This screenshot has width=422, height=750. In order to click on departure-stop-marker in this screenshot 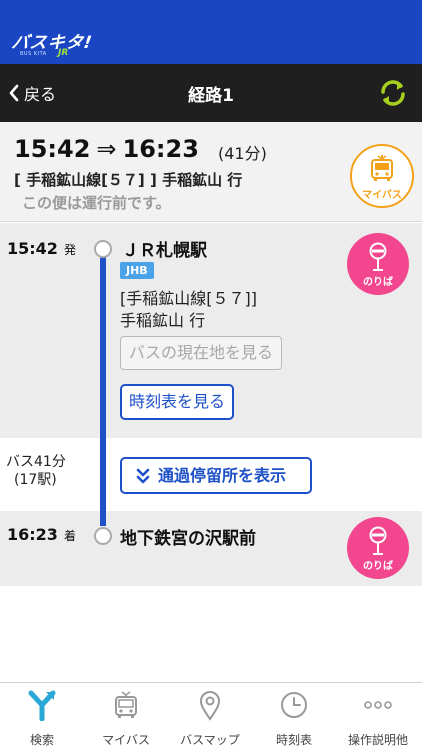, I will do `click(103, 249)`.